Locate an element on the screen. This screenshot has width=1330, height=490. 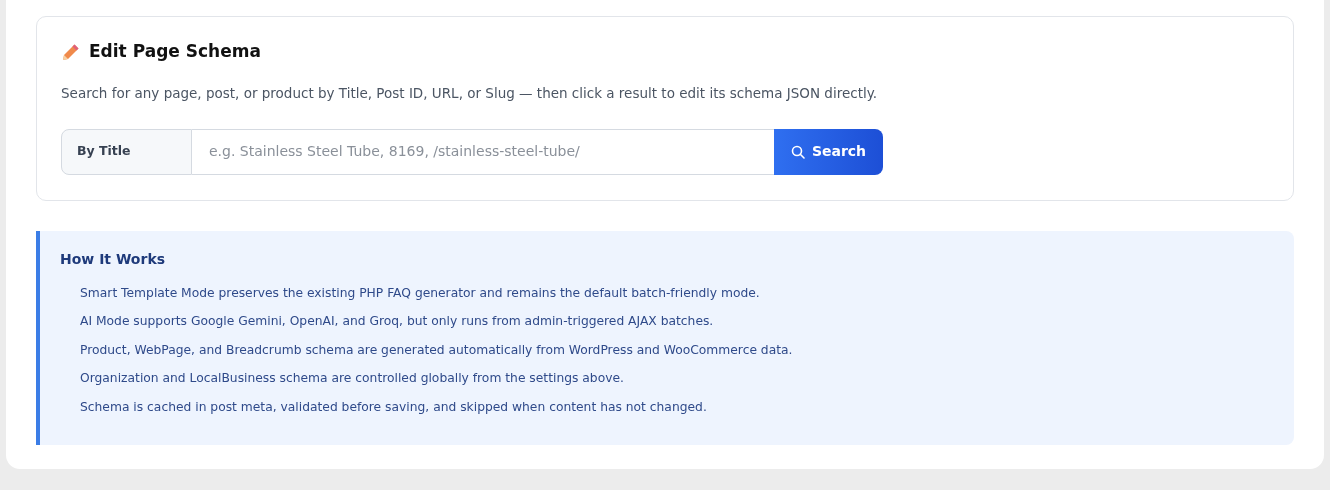
info-item: Organization and LocalBusiness schema are controlled globally from the settings above. is located at coordinates (352, 379).